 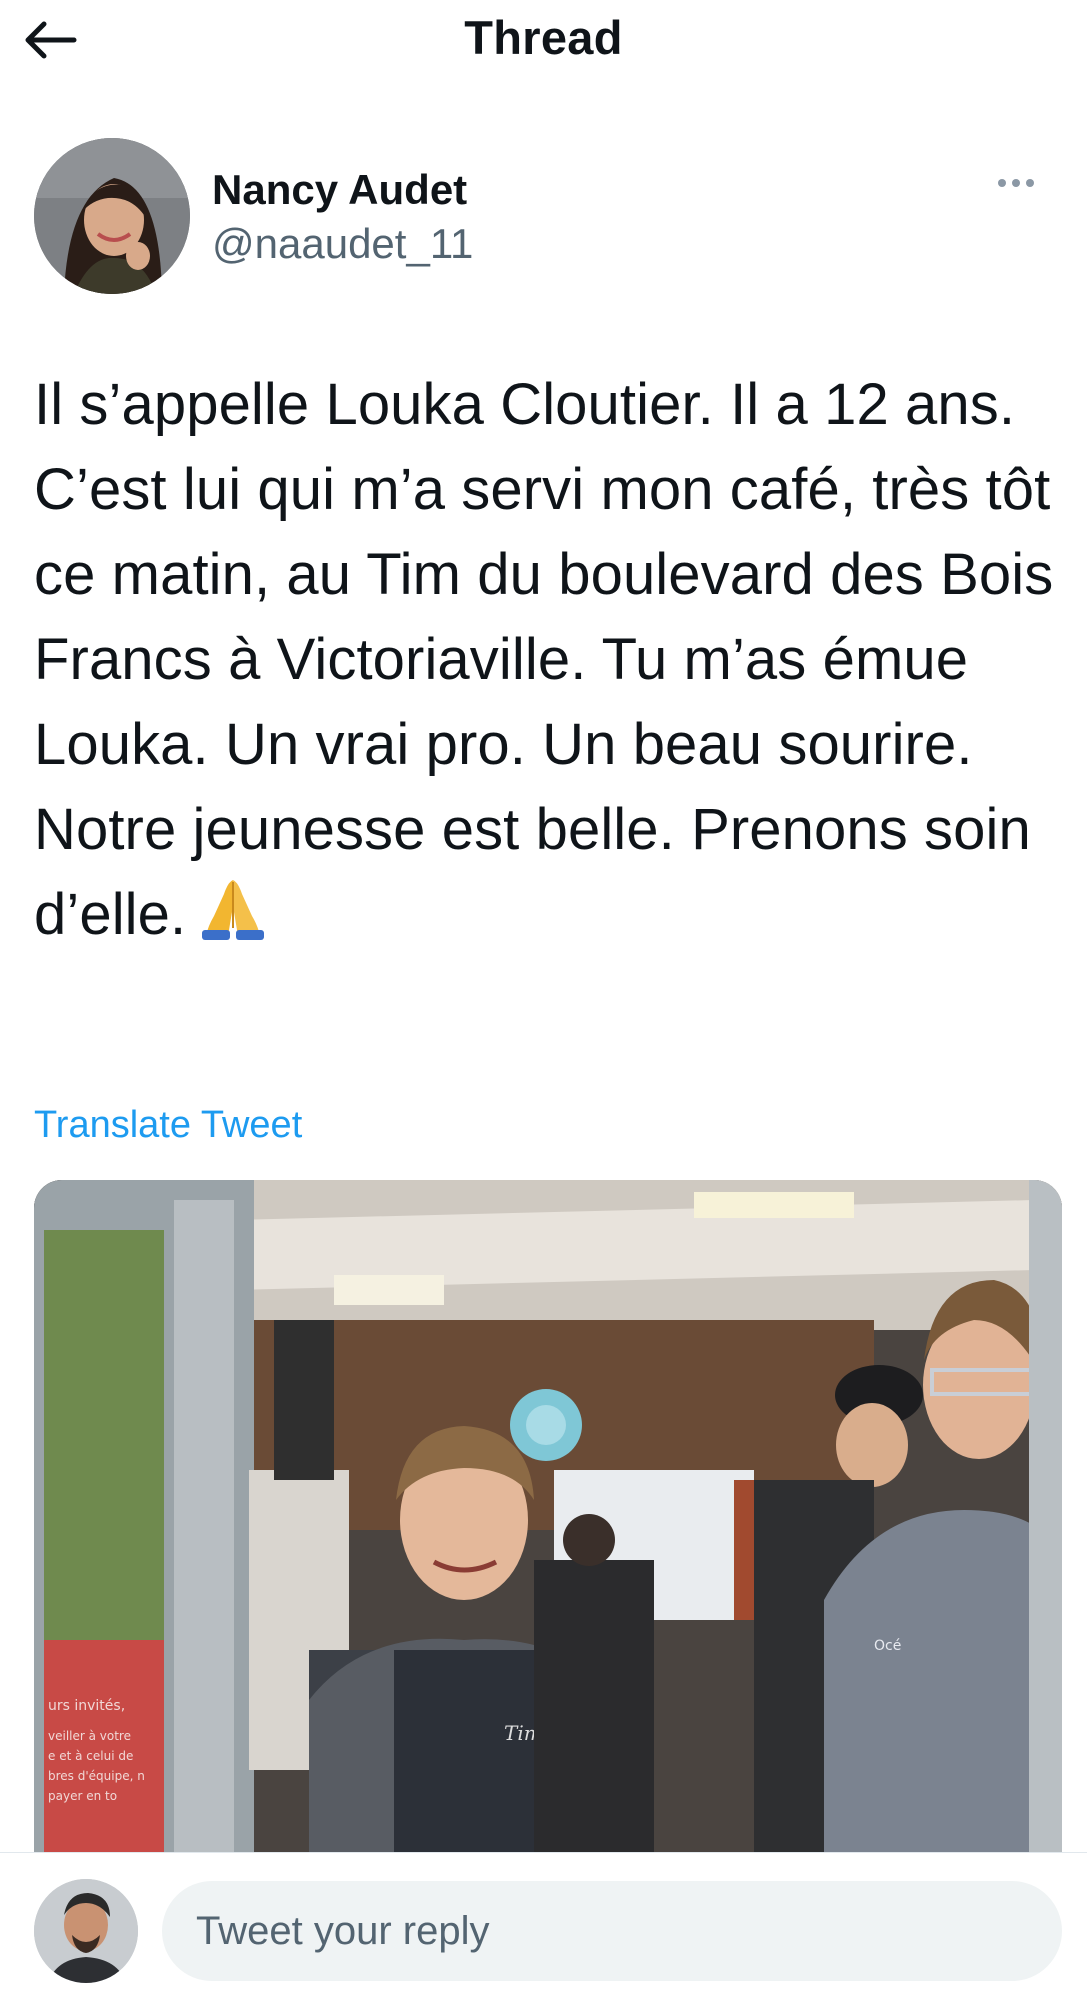 I want to click on top-bar: Thread, so click(x=543, y=40).